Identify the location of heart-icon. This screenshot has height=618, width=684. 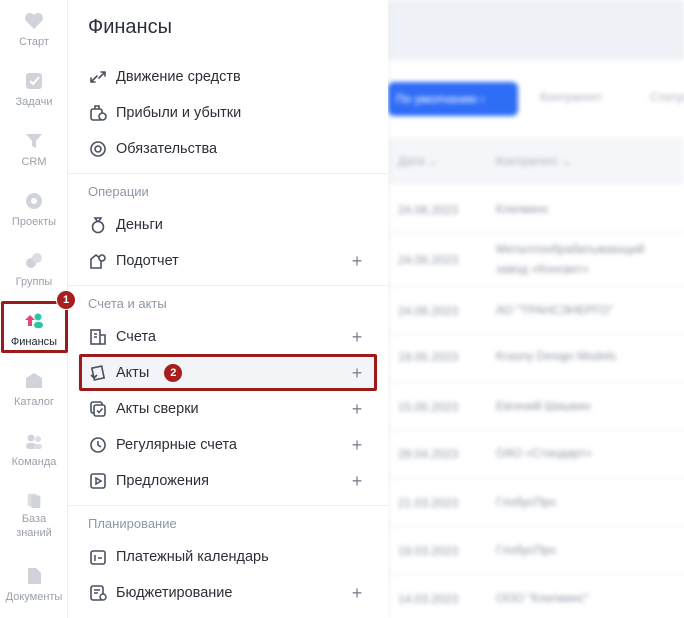
(34, 21).